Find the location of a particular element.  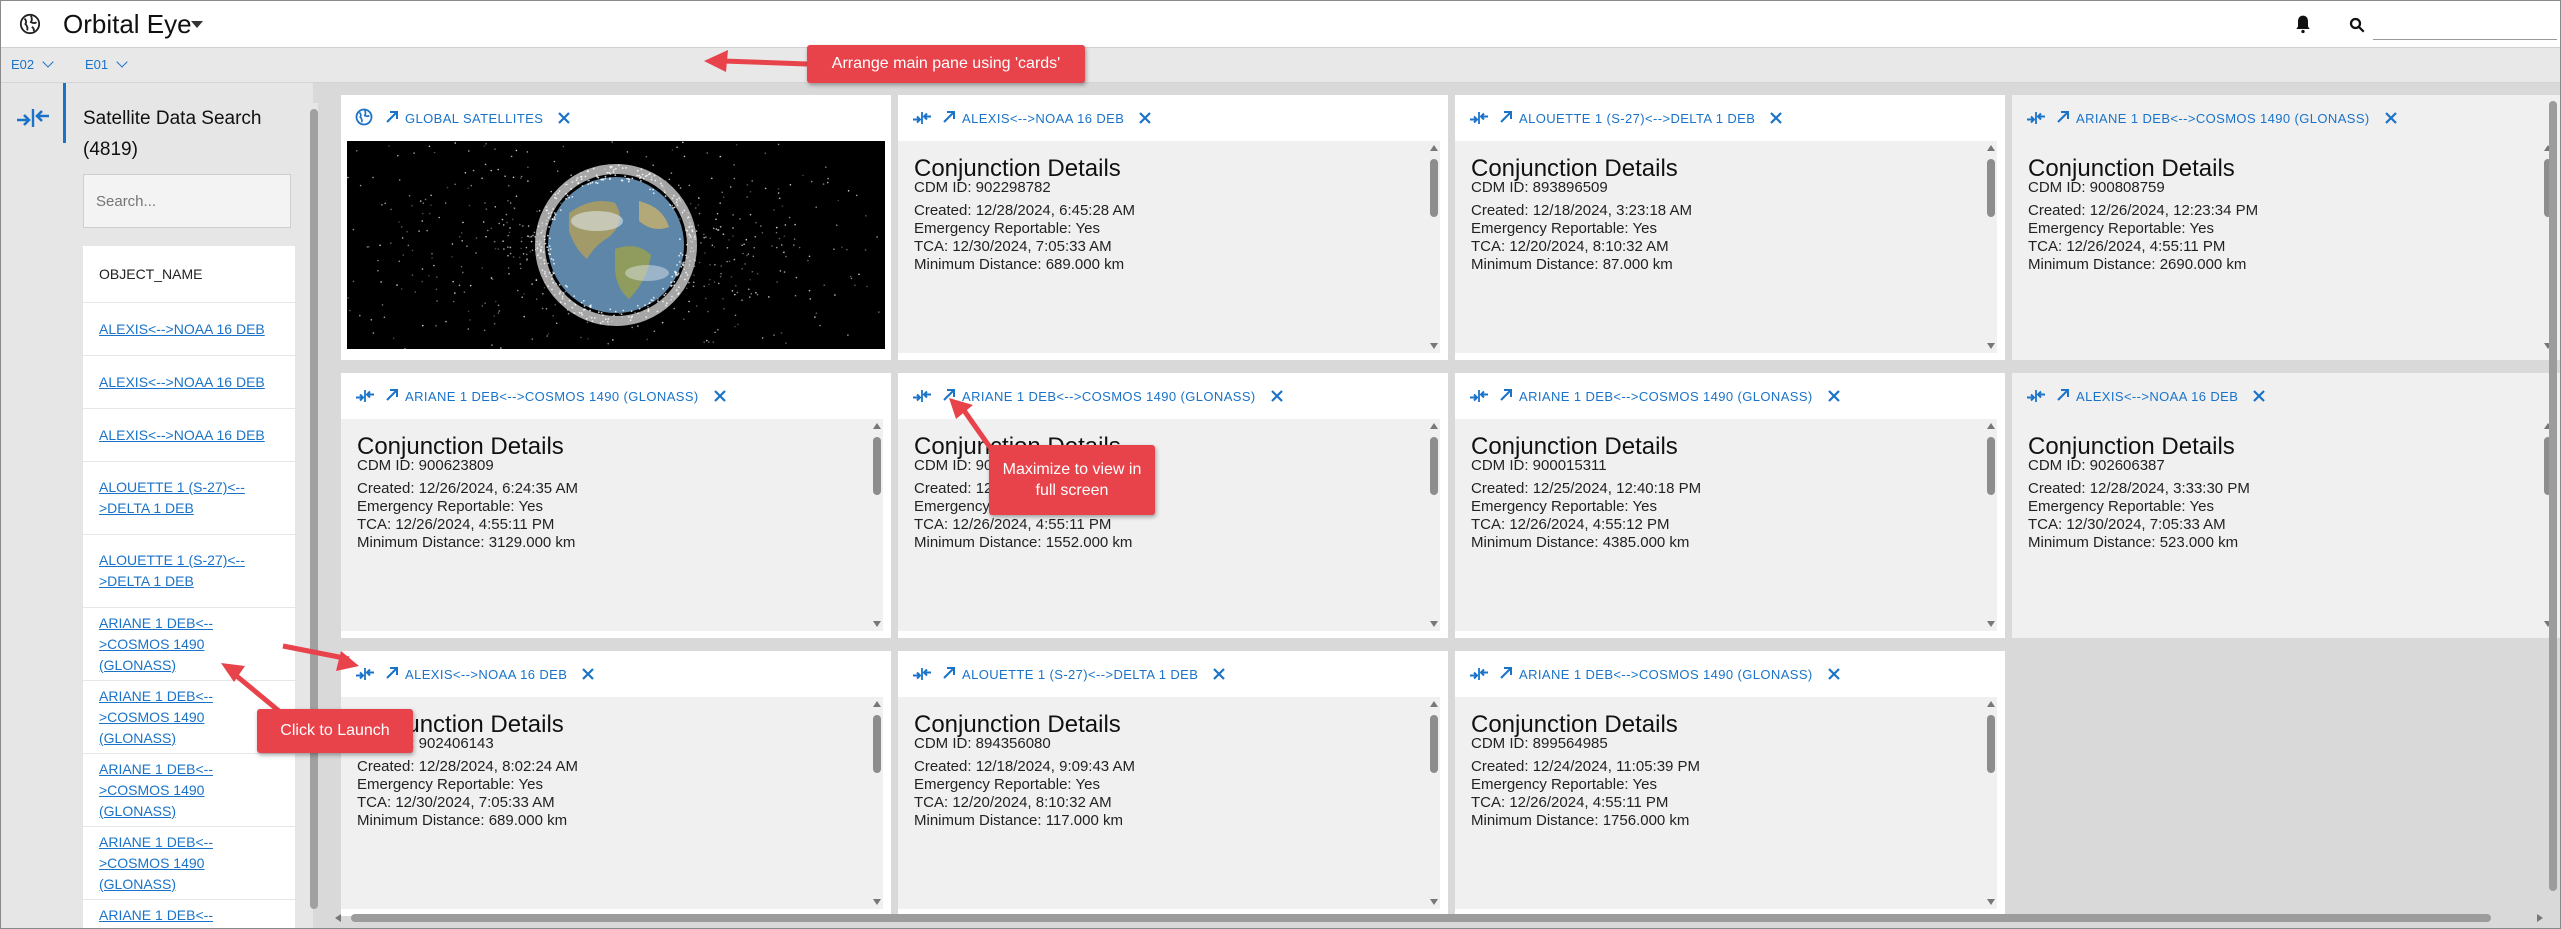

callout-maximize: Maximize to view in full screen is located at coordinates (1072, 480).